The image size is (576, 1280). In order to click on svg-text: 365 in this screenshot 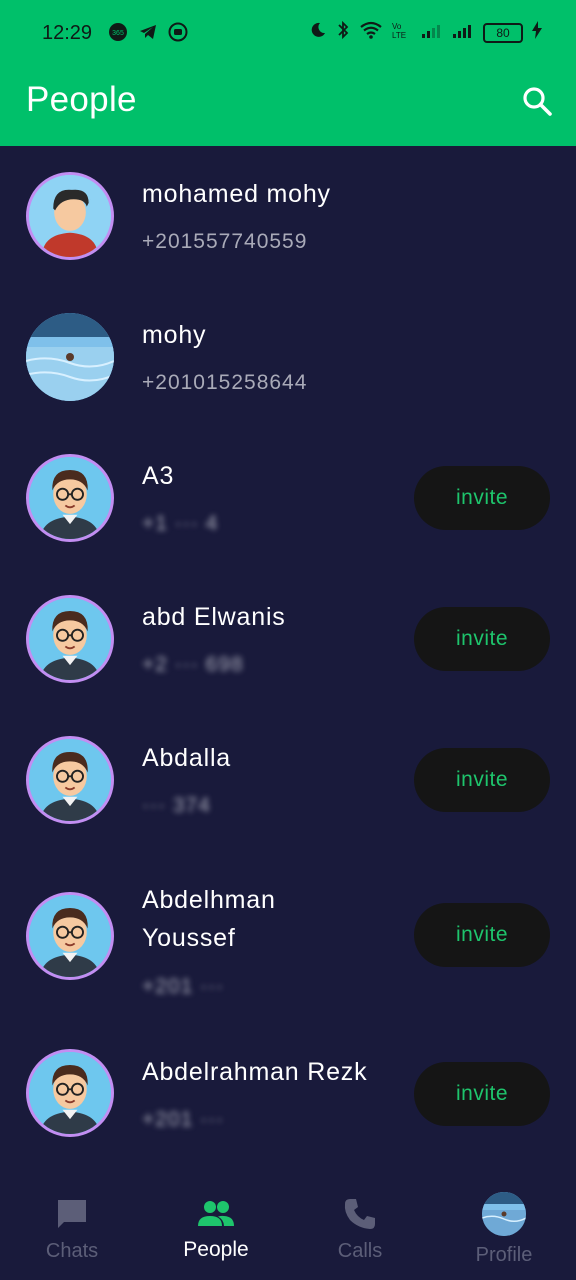, I will do `click(118, 33)`.